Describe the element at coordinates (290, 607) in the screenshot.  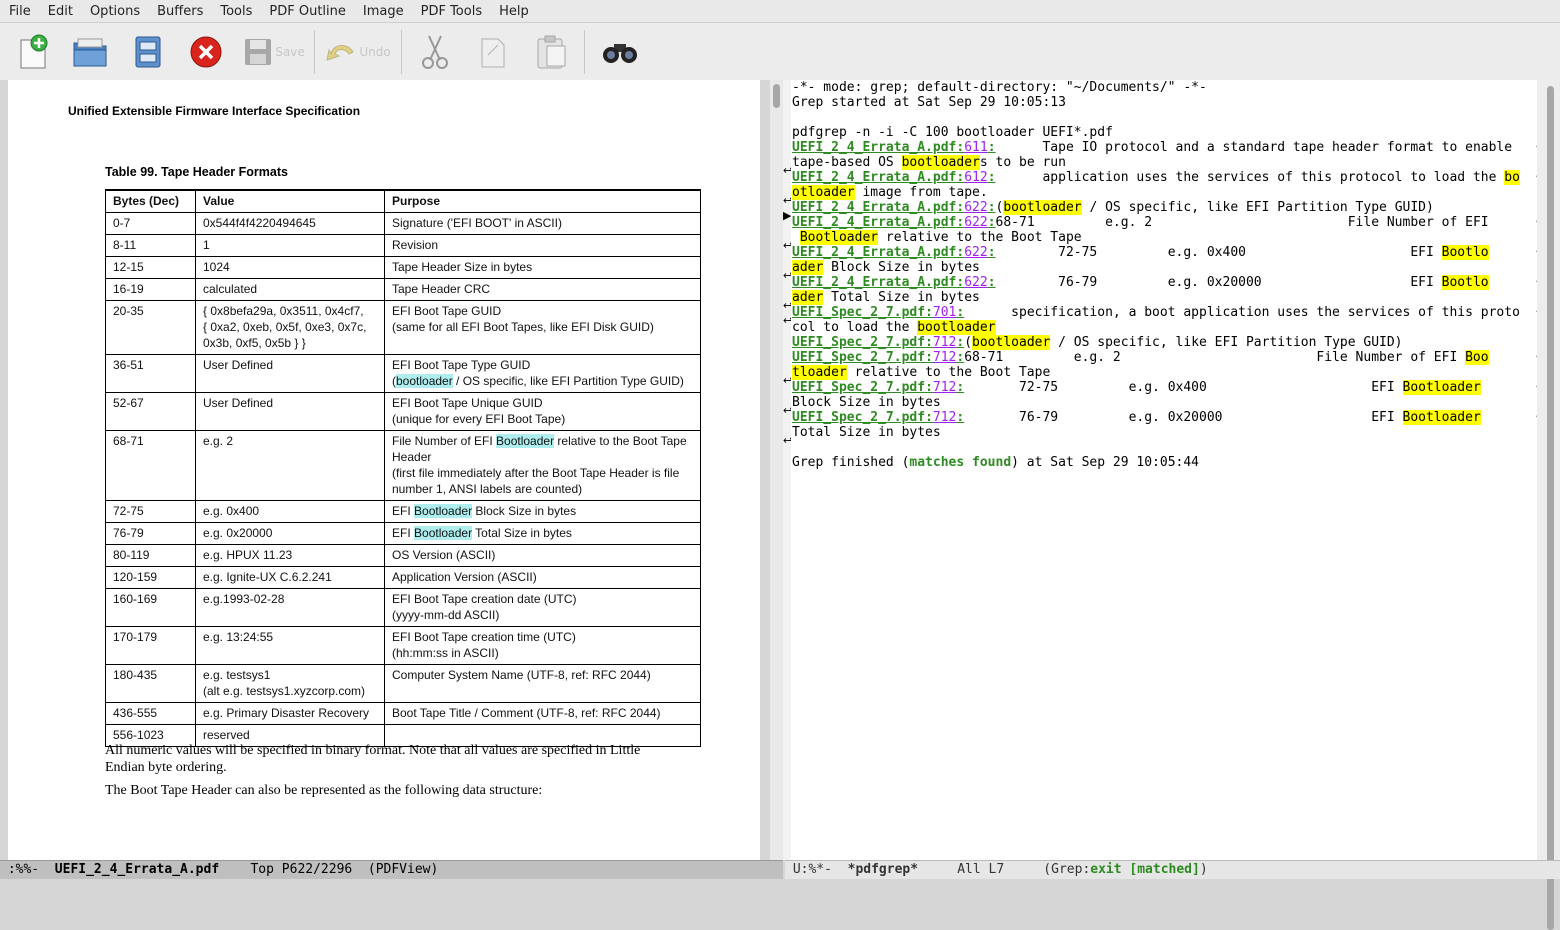
I see `cell: e.g.1993-02-28` at that location.